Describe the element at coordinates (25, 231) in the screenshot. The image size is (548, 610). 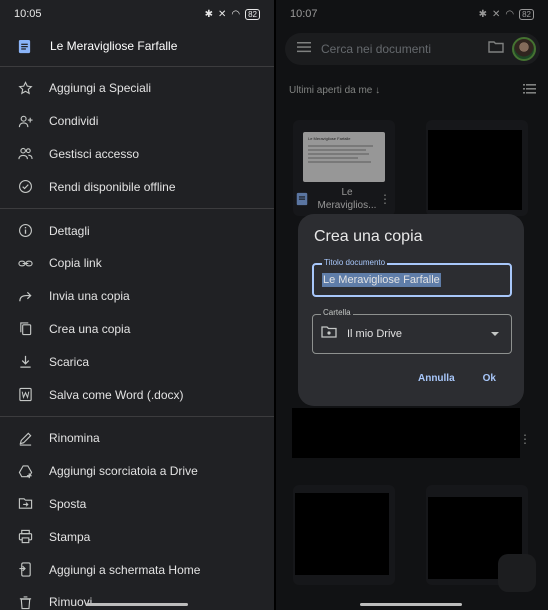
I see `info-icon` at that location.